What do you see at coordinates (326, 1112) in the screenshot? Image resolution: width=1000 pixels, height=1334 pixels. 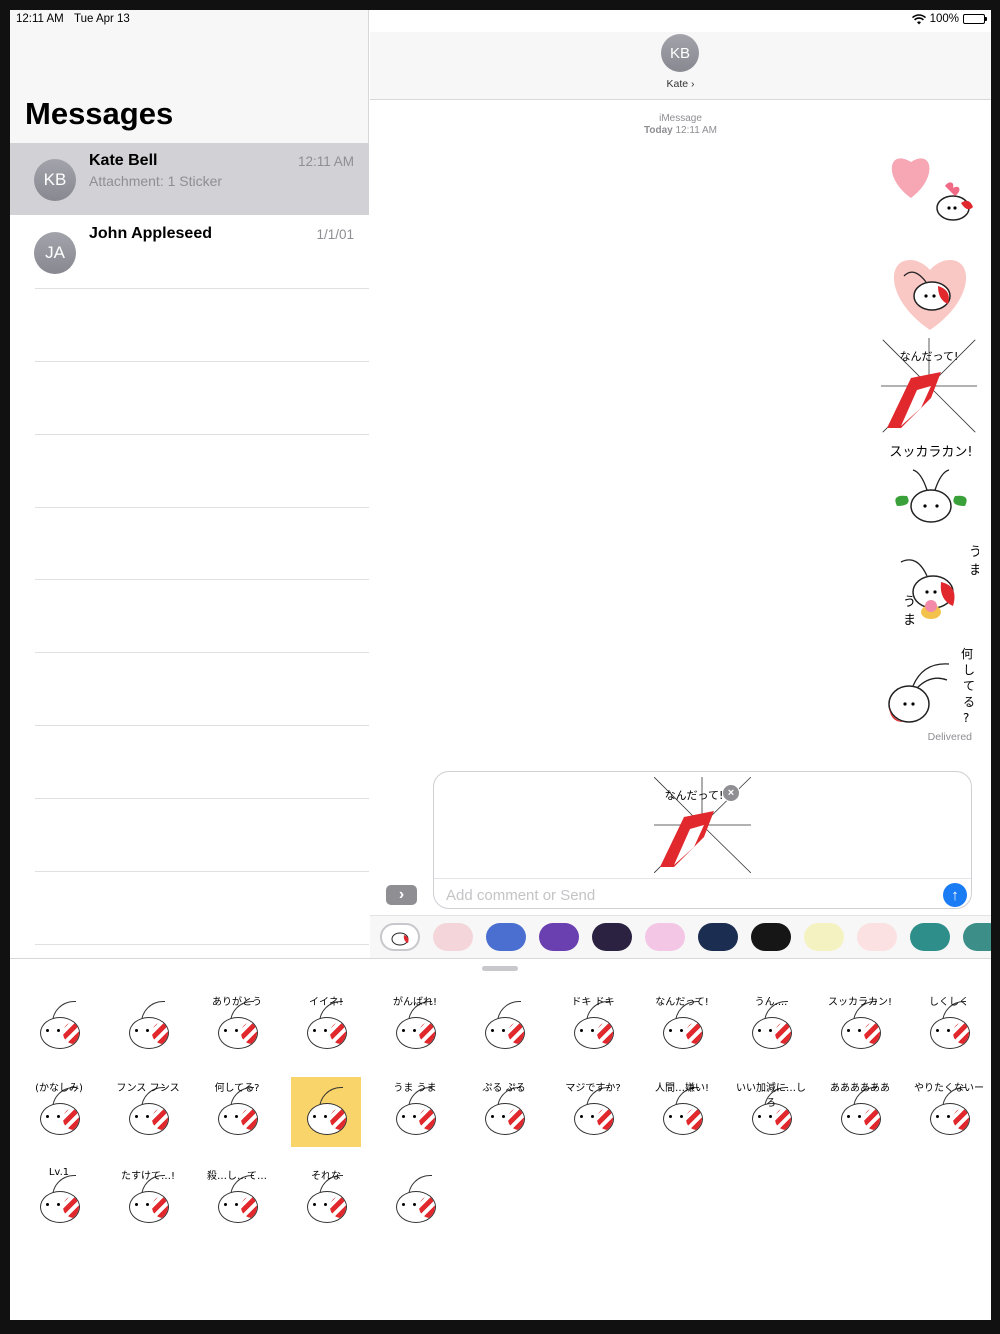 I see `yellow-shrimp-sticker` at bounding box center [326, 1112].